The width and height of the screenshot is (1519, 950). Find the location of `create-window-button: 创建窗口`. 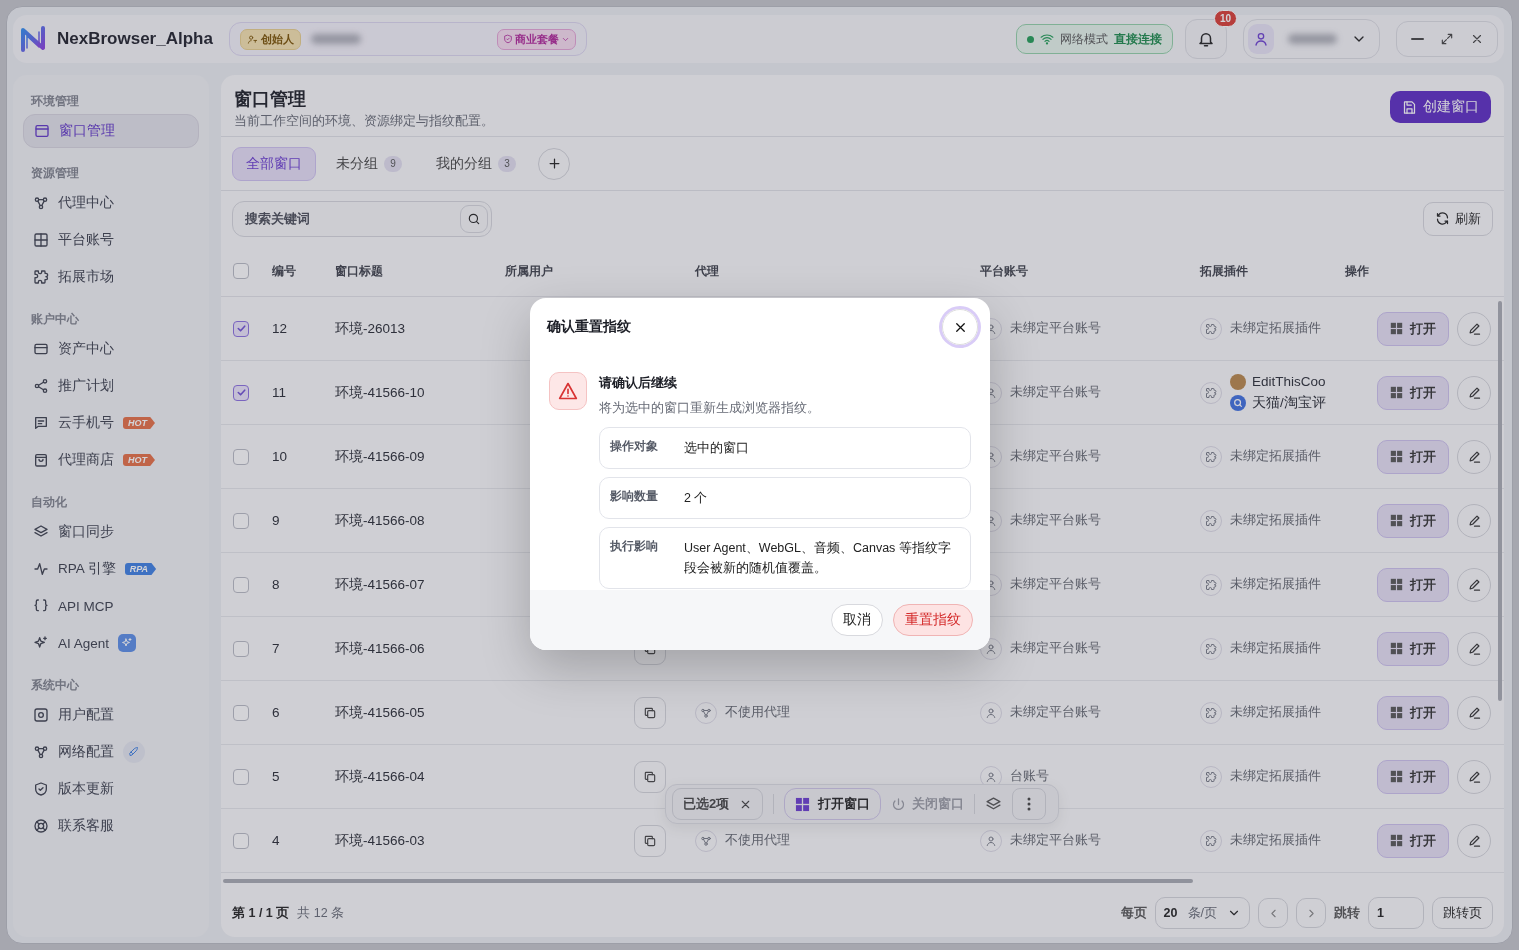

create-window-button: 创建窗口 is located at coordinates (1440, 107).